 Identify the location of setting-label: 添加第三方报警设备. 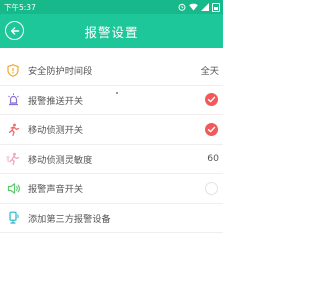
(69, 219).